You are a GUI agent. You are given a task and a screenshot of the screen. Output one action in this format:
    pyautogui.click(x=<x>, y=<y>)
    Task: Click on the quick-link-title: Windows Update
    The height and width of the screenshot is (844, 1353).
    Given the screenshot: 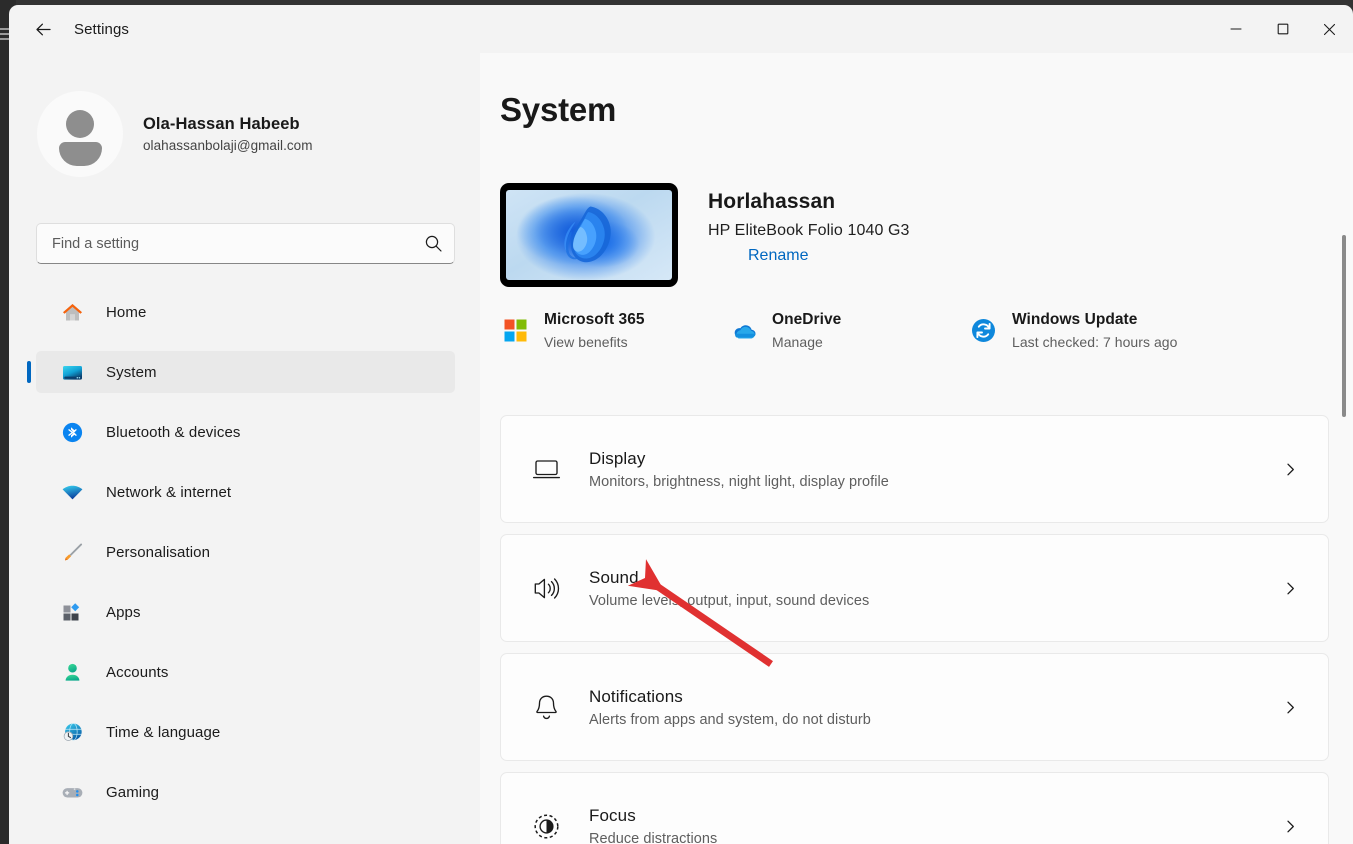 What is the action you would take?
    pyautogui.click(x=1075, y=319)
    